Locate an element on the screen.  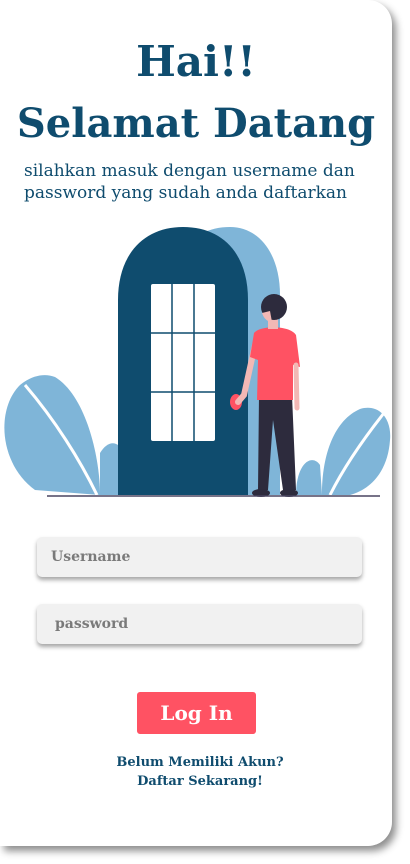
welcome-title: Selamat Datang is located at coordinates (196, 123).